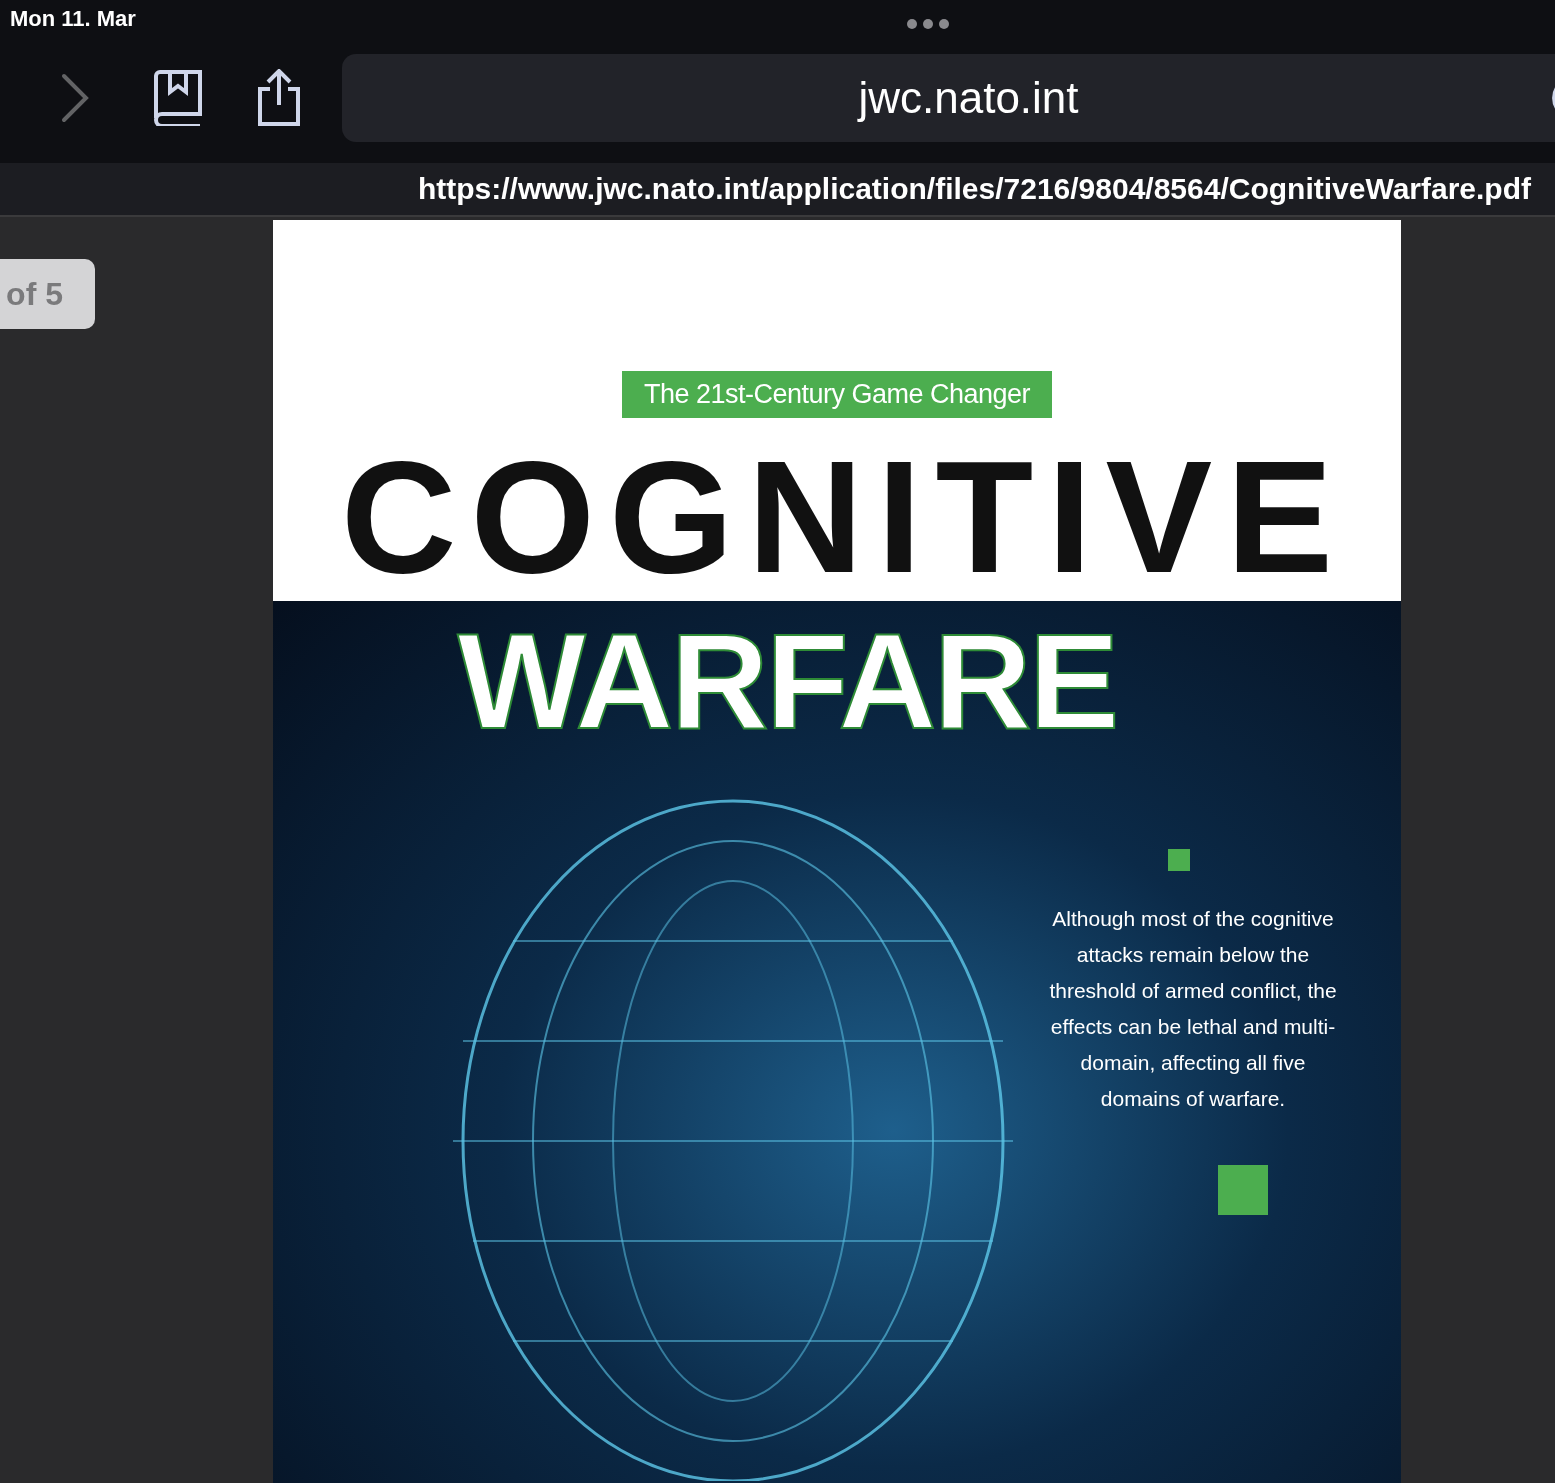 Image resolution: width=1555 pixels, height=1483 pixels. I want to click on book-icon, so click(178, 98).